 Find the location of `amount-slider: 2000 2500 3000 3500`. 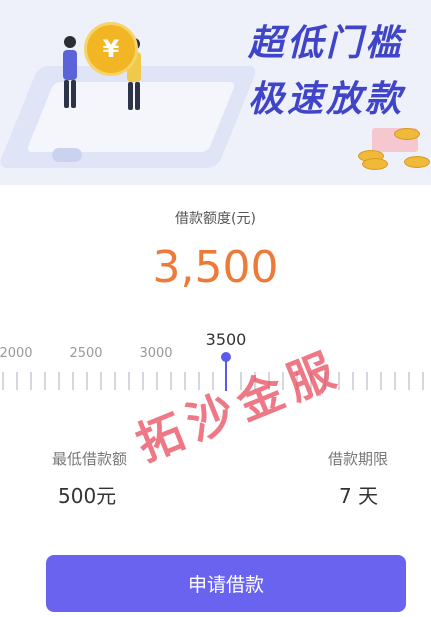

amount-slider: 2000 2500 3000 3500 is located at coordinates (215, 365).